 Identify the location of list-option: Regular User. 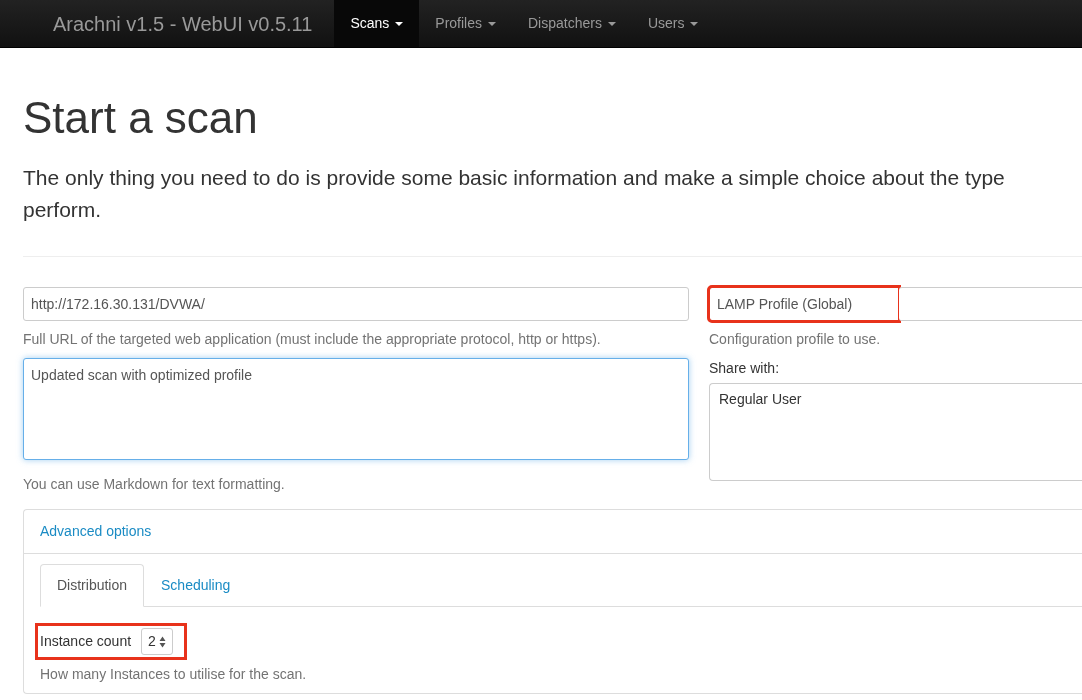
(900, 400).